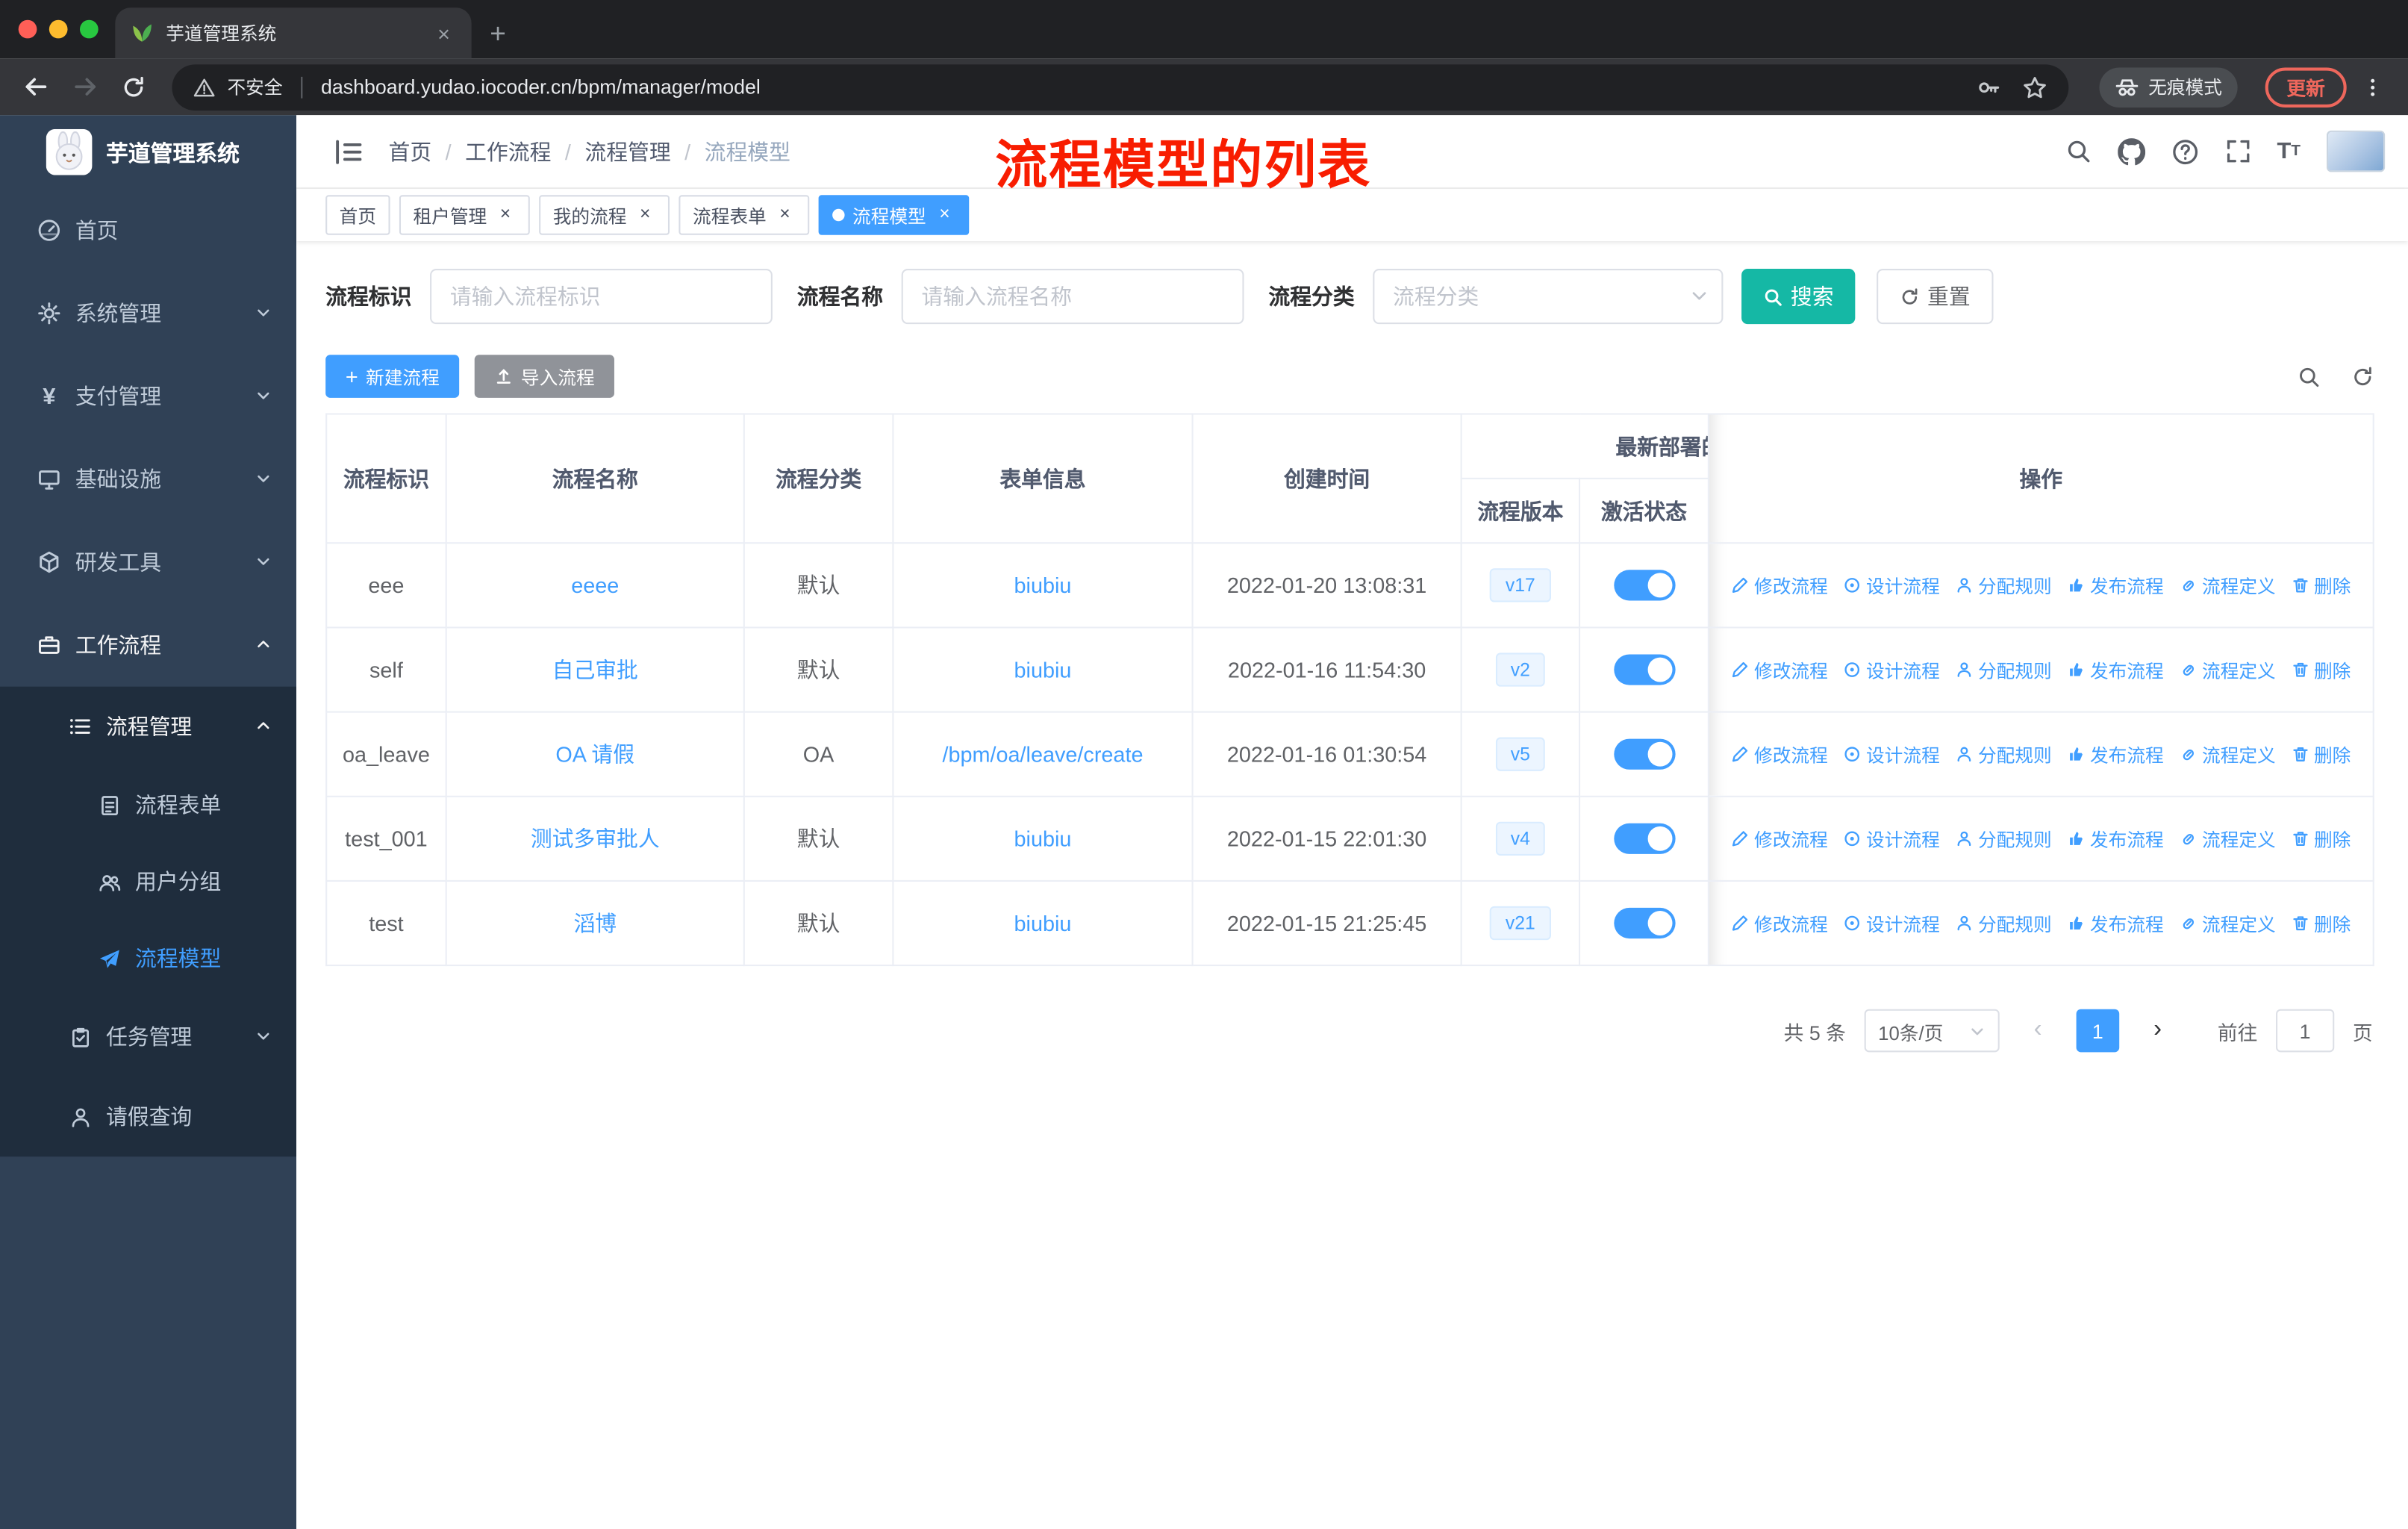  What do you see at coordinates (2038, 1031) in the screenshot?
I see `prev-page-button: ‹` at bounding box center [2038, 1031].